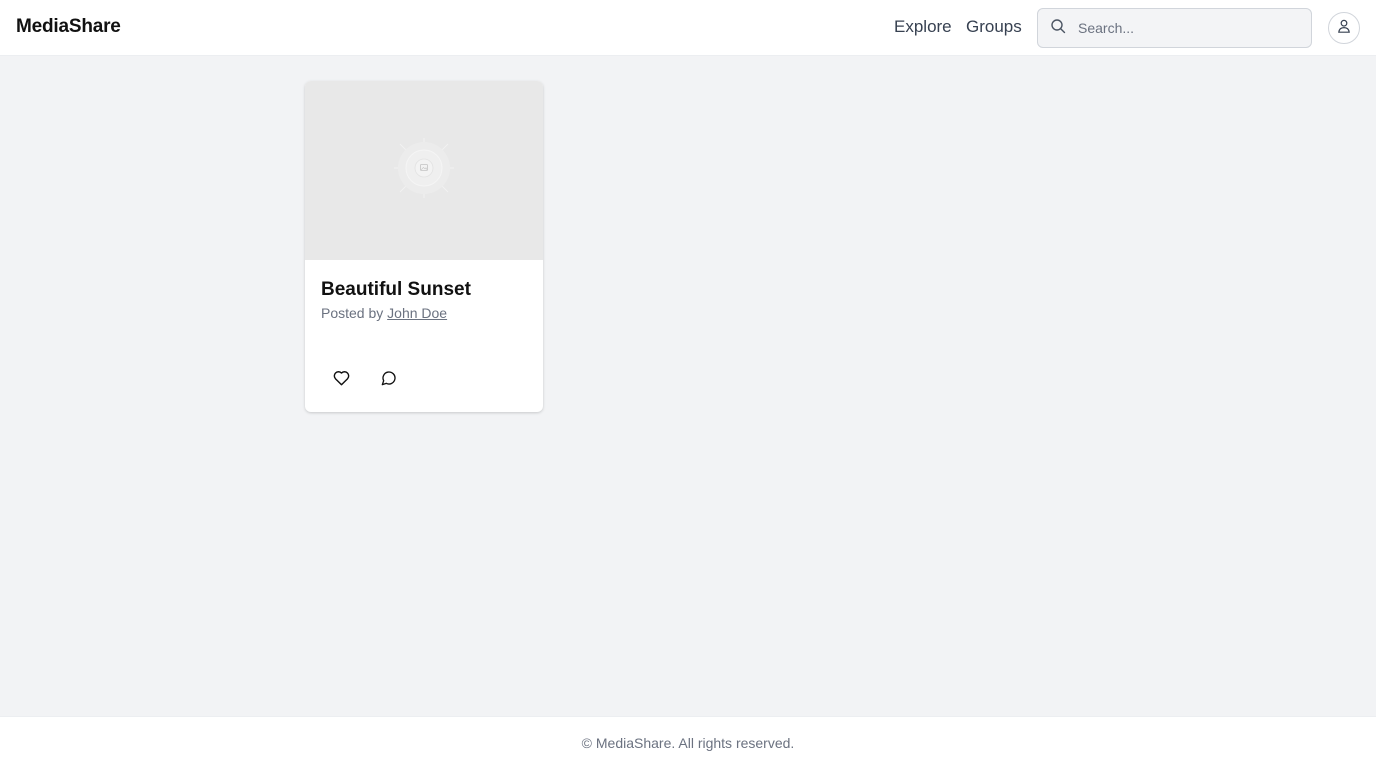  Describe the element at coordinates (1193, 28) in the screenshot. I see `search-input` at that location.